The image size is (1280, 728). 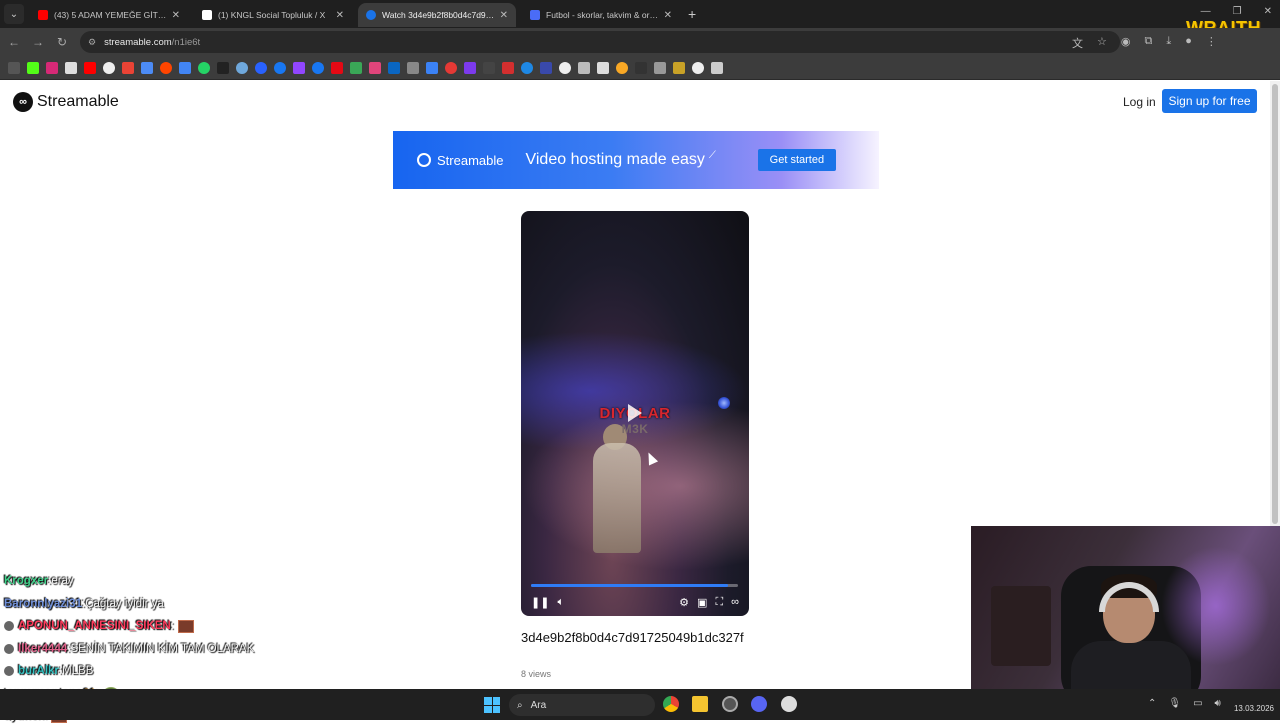 What do you see at coordinates (582, 705) in the screenshot?
I see `taskbar-search: ⌕ Ara` at bounding box center [582, 705].